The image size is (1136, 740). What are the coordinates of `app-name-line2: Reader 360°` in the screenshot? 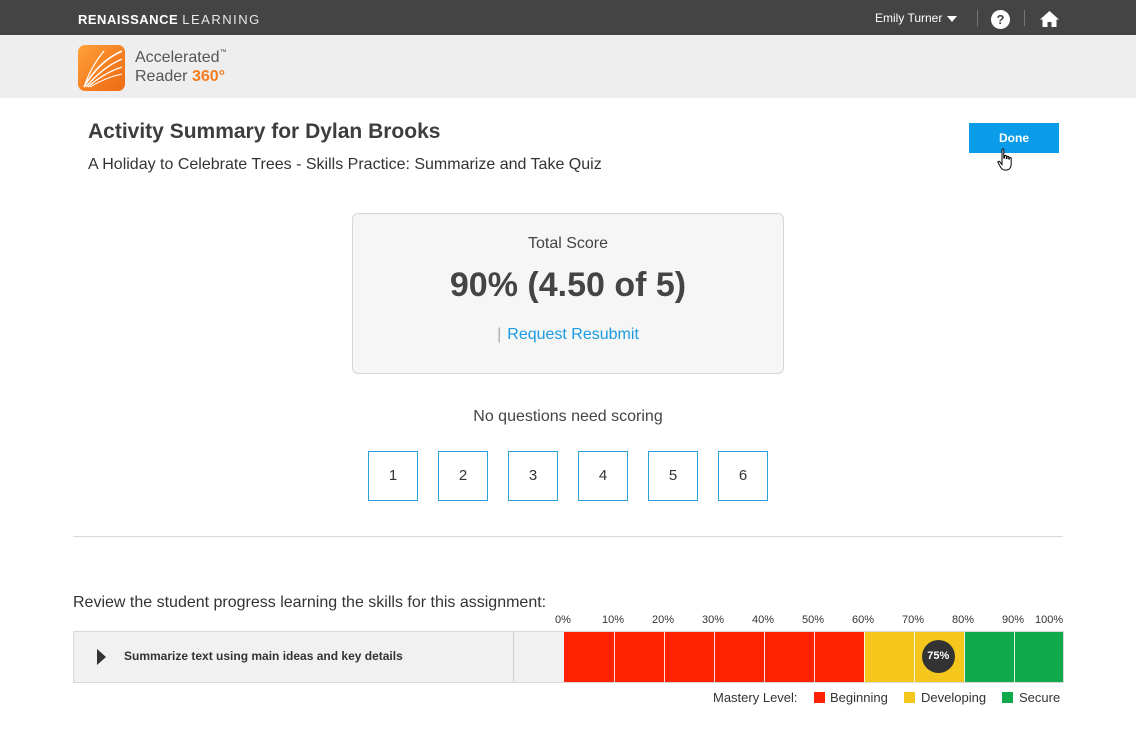 It's located at (180, 77).